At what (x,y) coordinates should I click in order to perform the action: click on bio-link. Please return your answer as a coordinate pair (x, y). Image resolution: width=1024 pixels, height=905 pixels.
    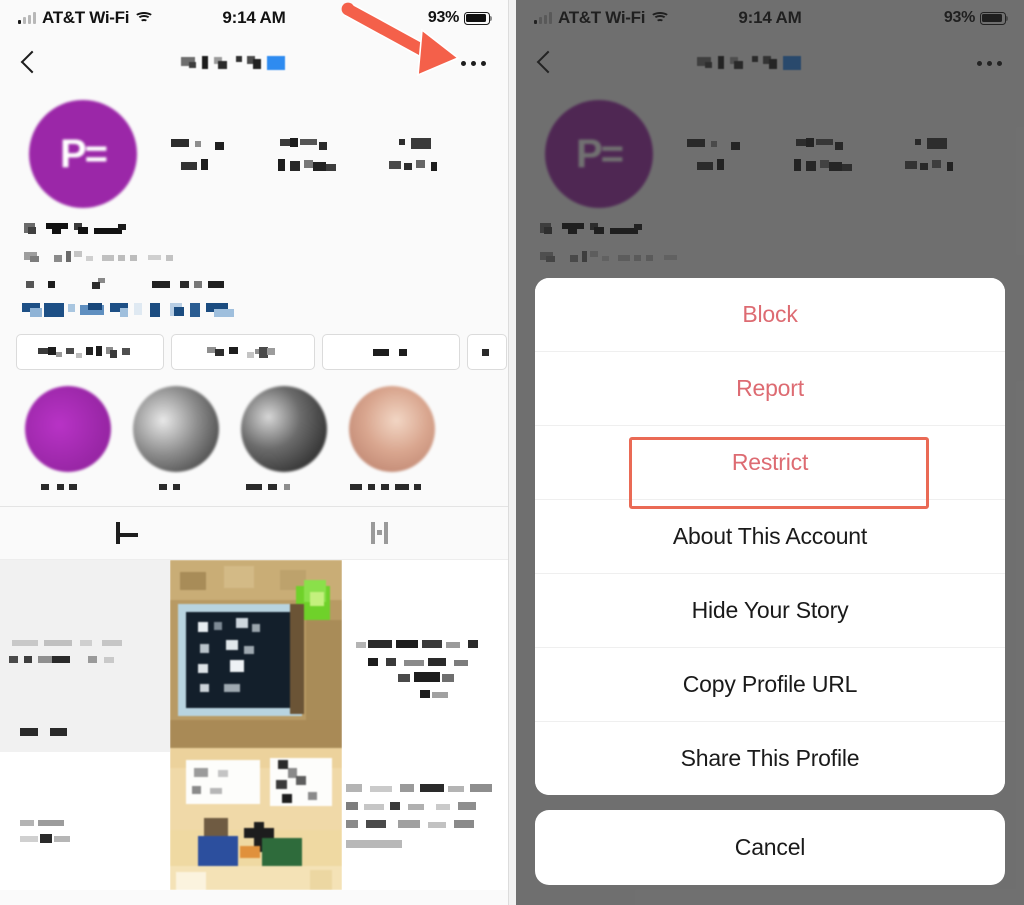
    Looking at the image, I should click on (254, 312).